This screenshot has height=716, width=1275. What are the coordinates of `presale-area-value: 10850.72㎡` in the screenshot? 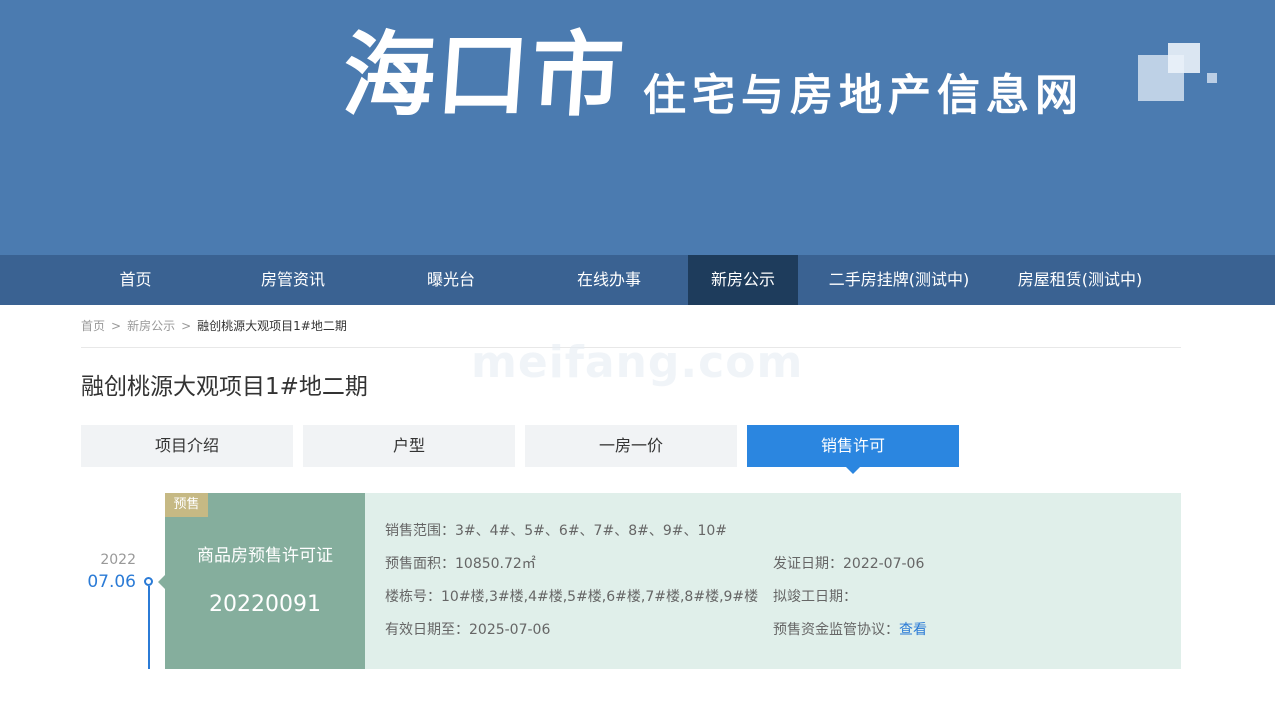 It's located at (495, 564).